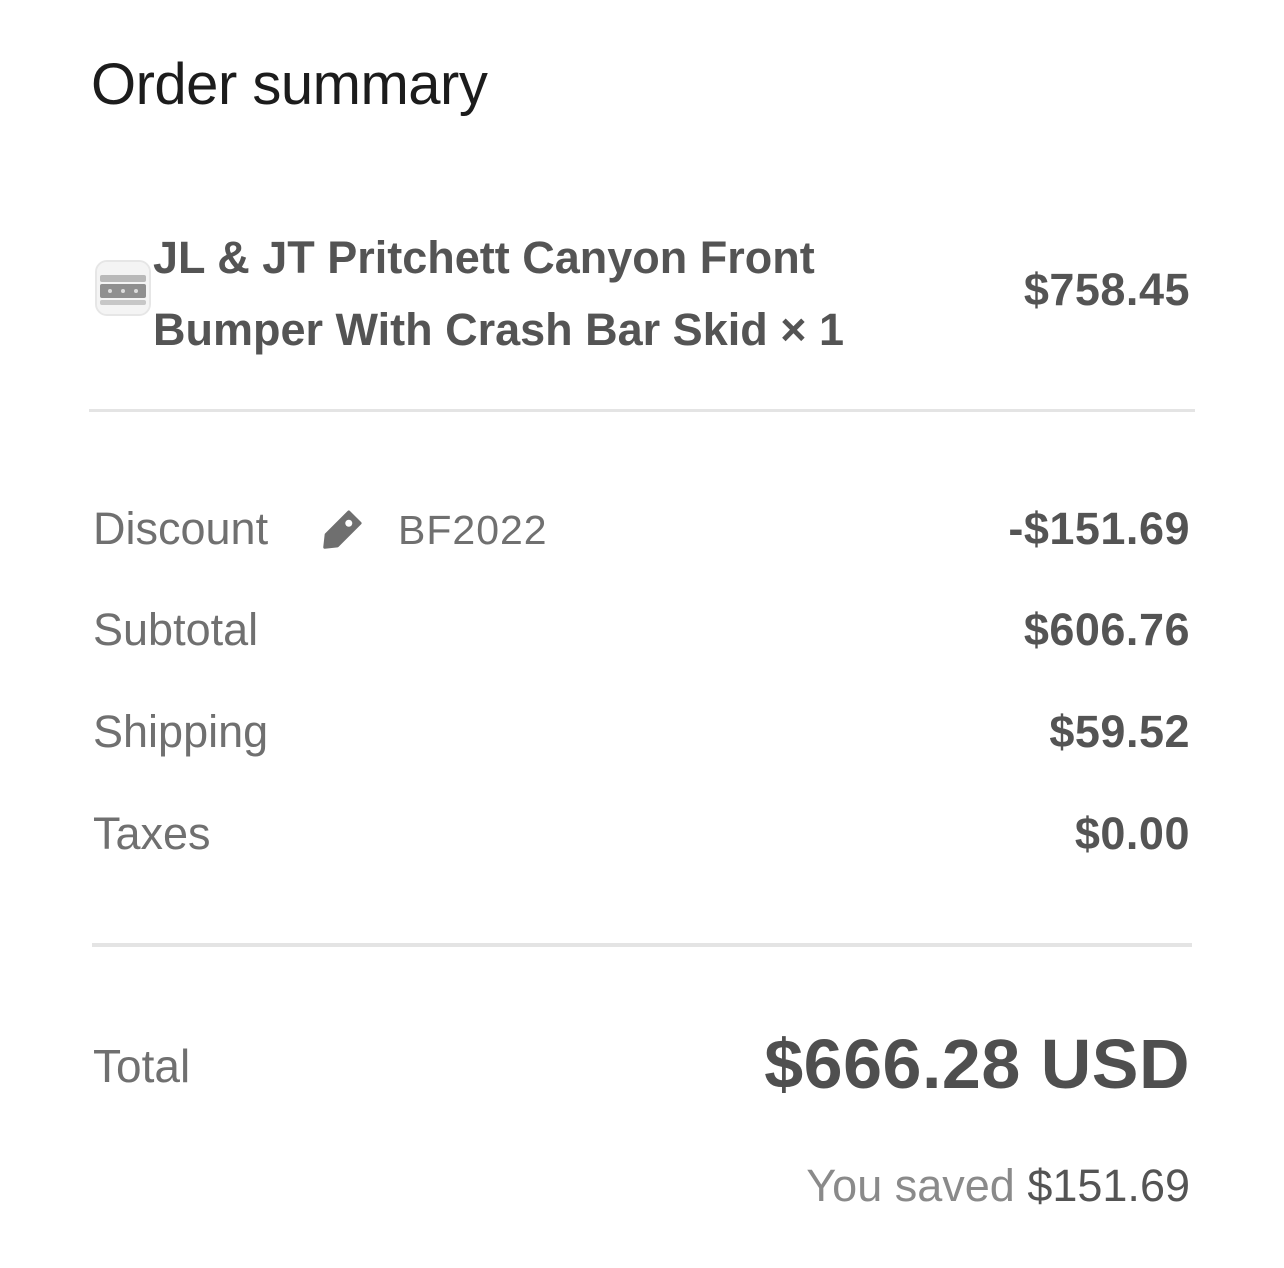  I want to click on product-price: $758.45, so click(1106, 289).